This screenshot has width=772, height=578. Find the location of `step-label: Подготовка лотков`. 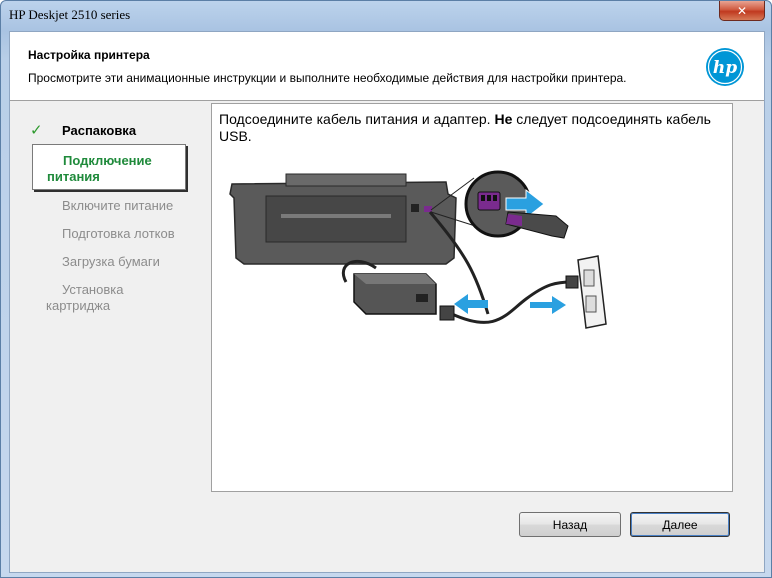

step-label: Подготовка лотков is located at coordinates (118, 233).